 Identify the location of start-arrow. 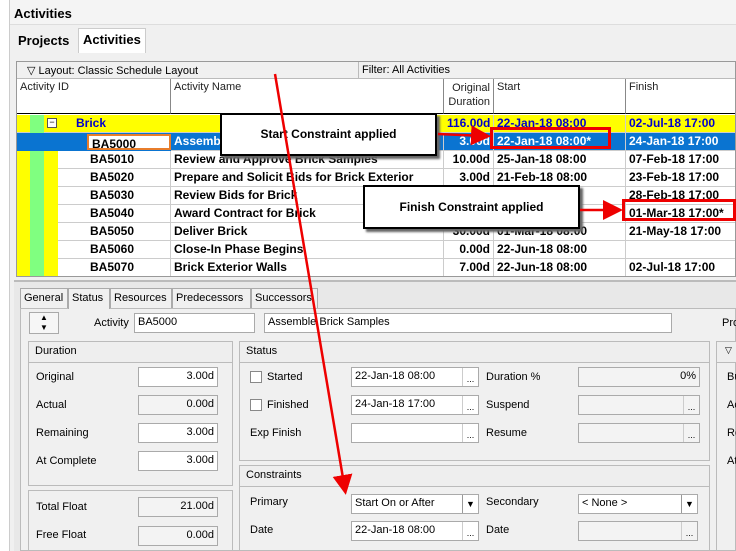
(464, 135).